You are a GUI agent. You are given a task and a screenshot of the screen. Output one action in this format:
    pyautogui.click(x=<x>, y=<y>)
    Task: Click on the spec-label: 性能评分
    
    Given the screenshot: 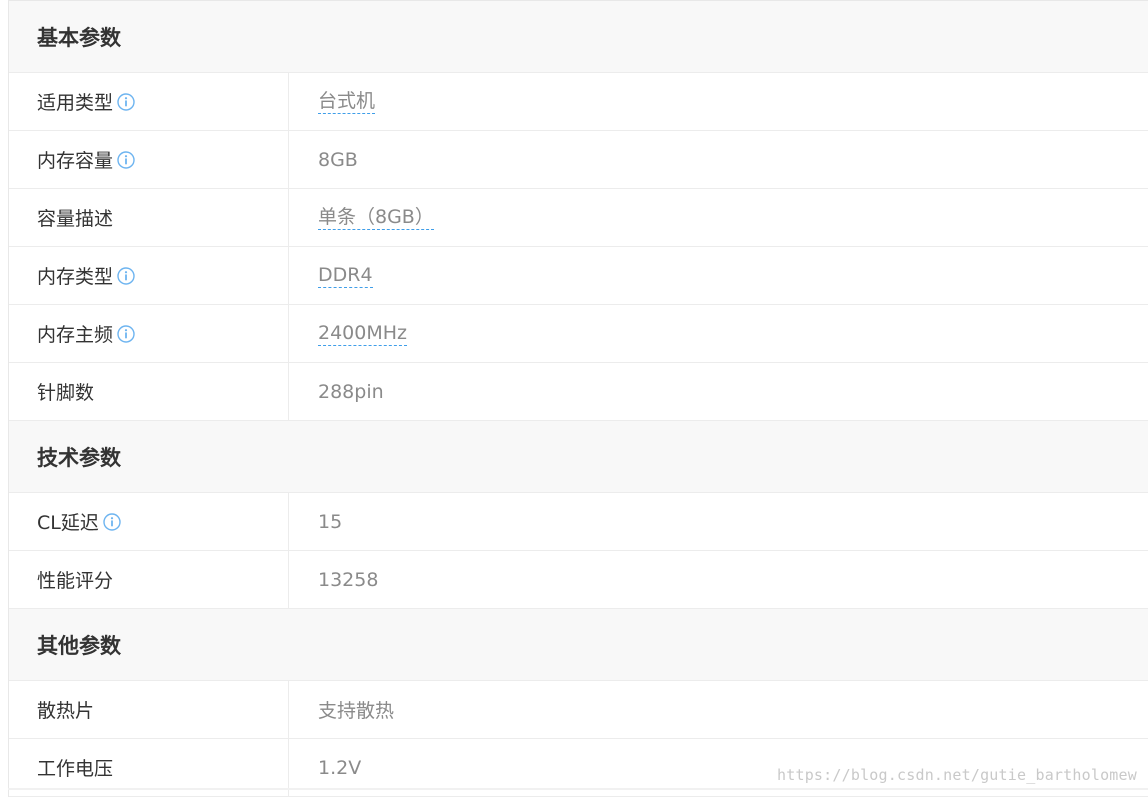 What is the action you would take?
    pyautogui.click(x=75, y=579)
    